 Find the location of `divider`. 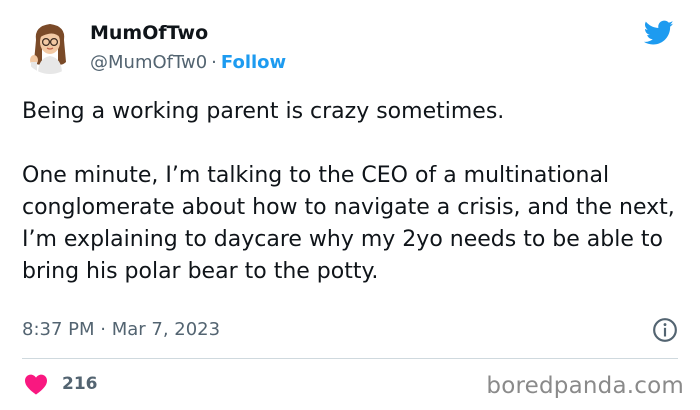

divider is located at coordinates (350, 358).